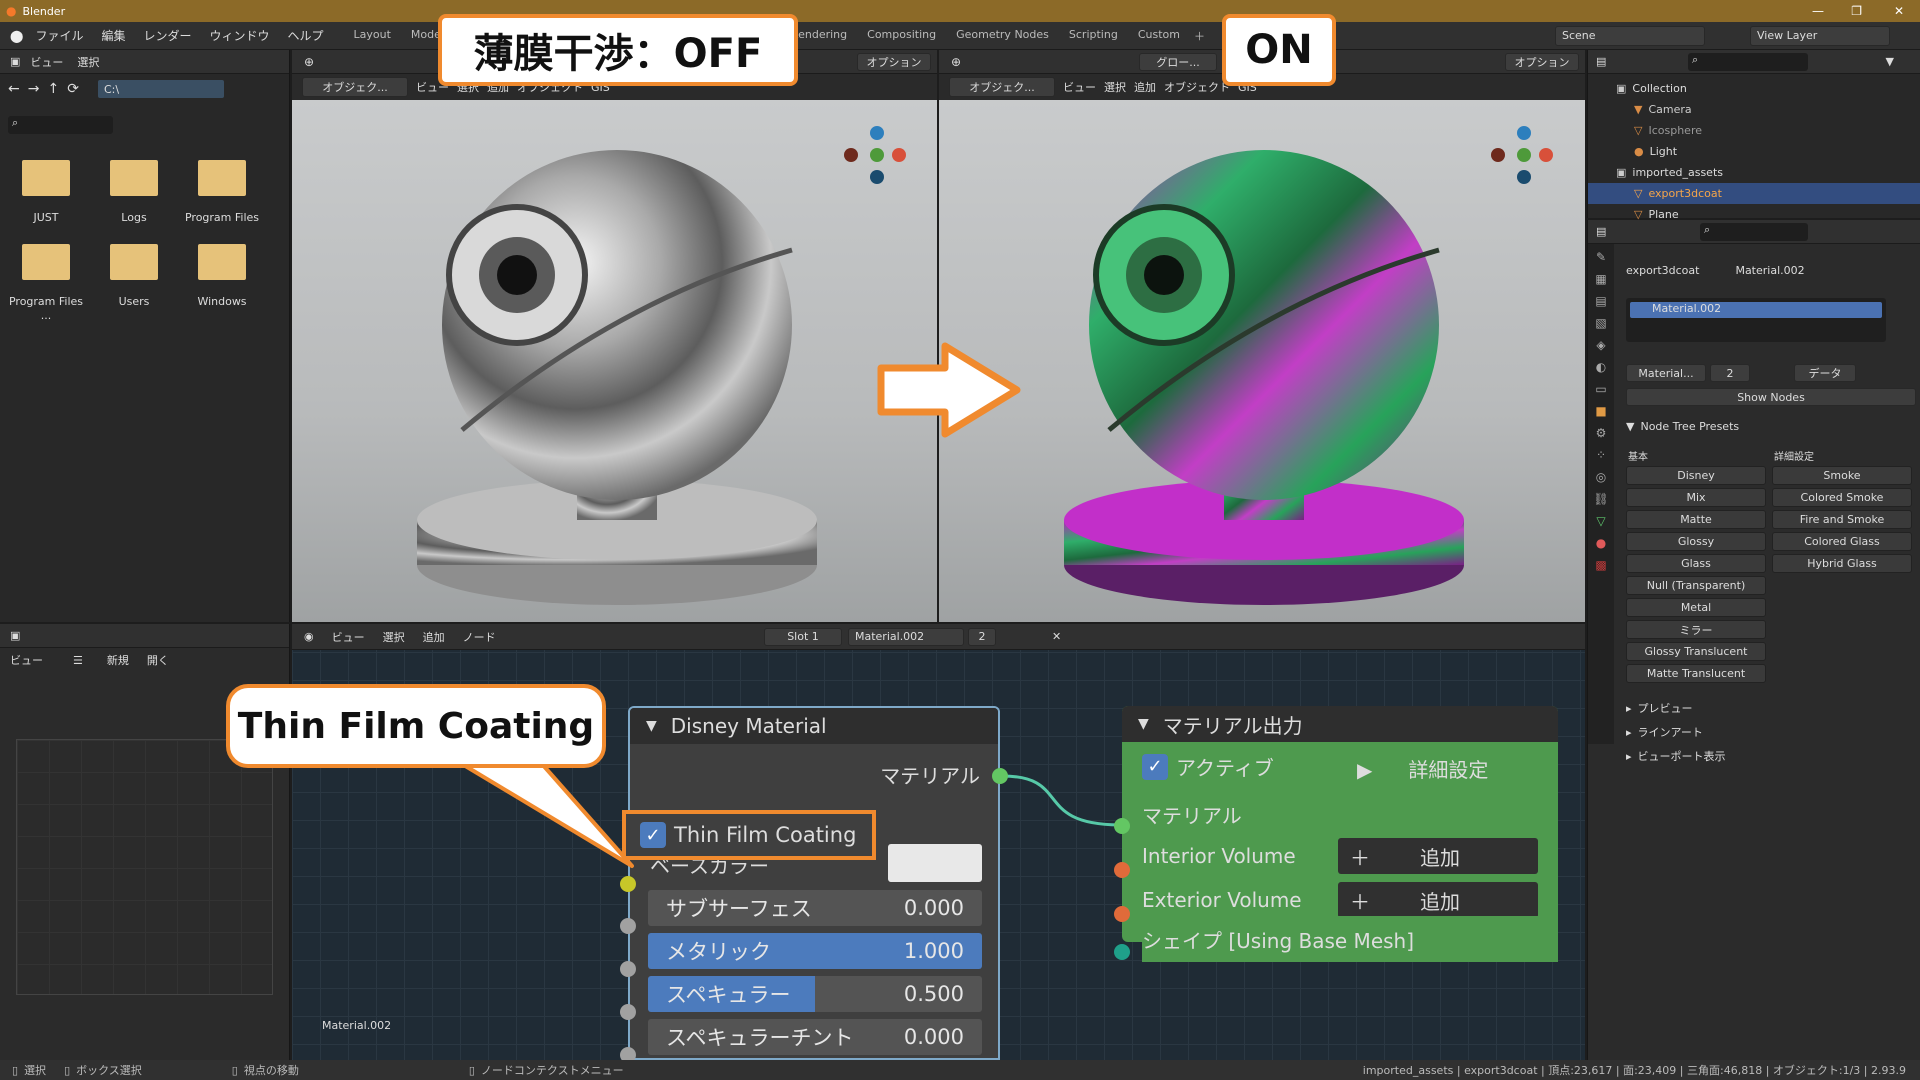 The height and width of the screenshot is (1080, 1920). I want to click on subsurface-field: サブサーフェス 0.000, so click(815, 908).